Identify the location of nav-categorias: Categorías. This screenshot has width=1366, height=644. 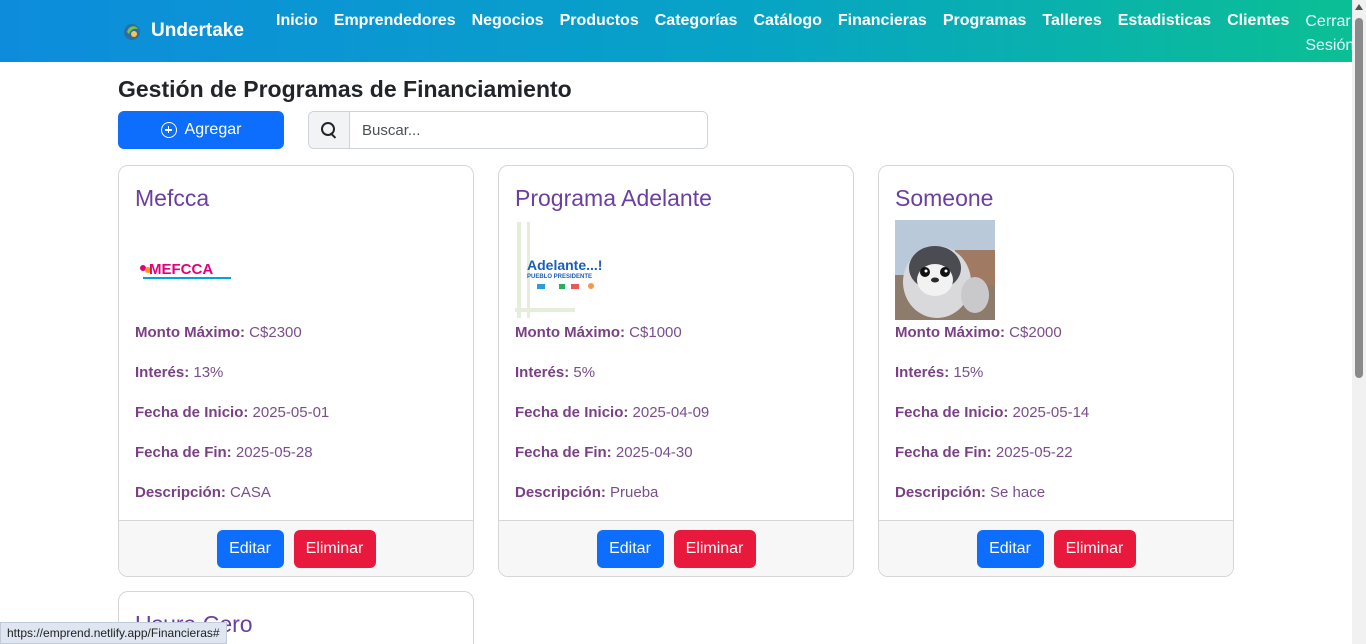
(696, 34).